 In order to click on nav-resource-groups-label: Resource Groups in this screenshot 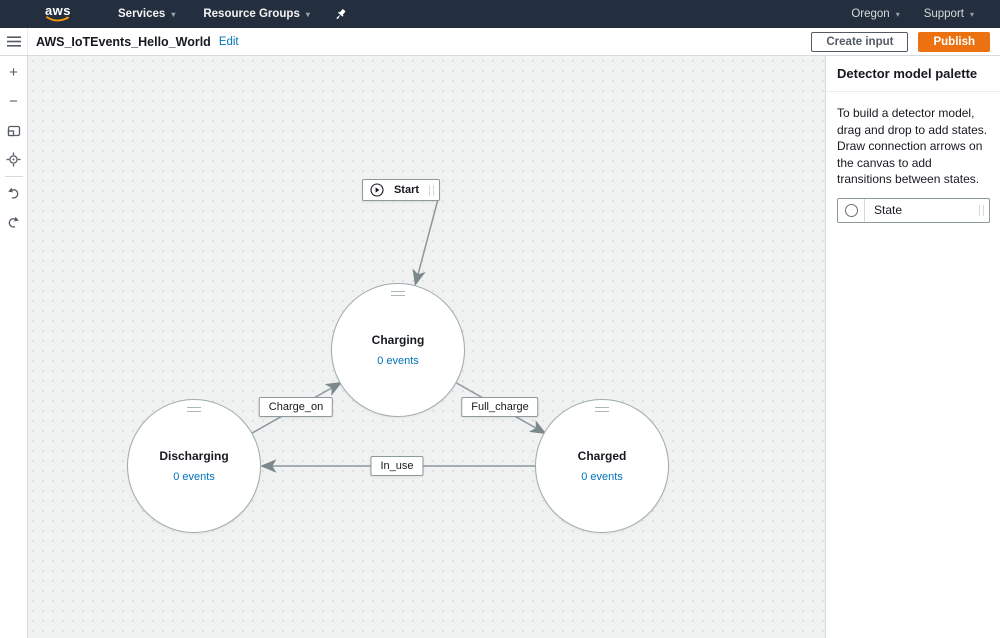, I will do `click(251, 14)`.